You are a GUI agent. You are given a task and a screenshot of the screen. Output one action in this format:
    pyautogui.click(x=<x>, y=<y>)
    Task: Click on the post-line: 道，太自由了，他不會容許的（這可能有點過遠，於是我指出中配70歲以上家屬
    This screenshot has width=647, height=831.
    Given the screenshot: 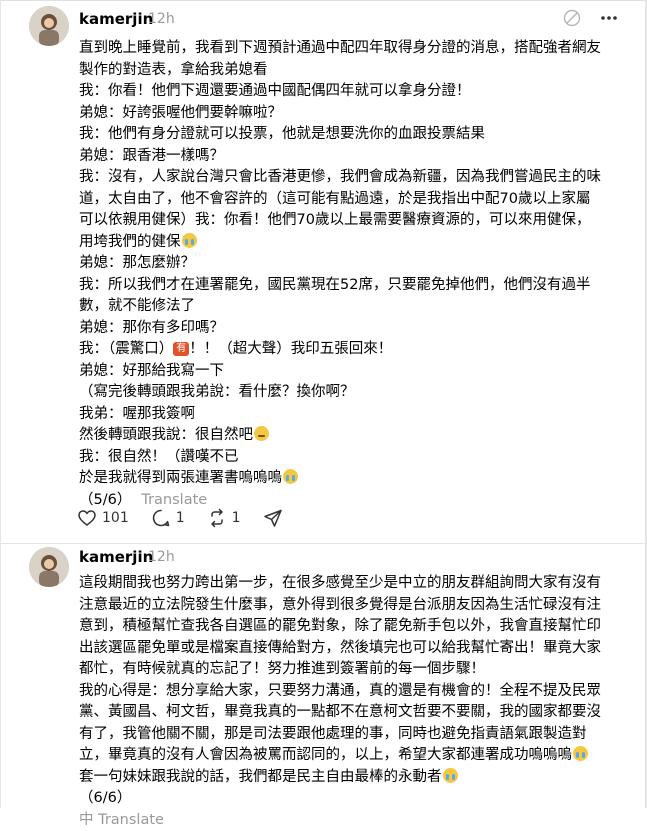 What is the action you would take?
    pyautogui.click(x=357, y=200)
    